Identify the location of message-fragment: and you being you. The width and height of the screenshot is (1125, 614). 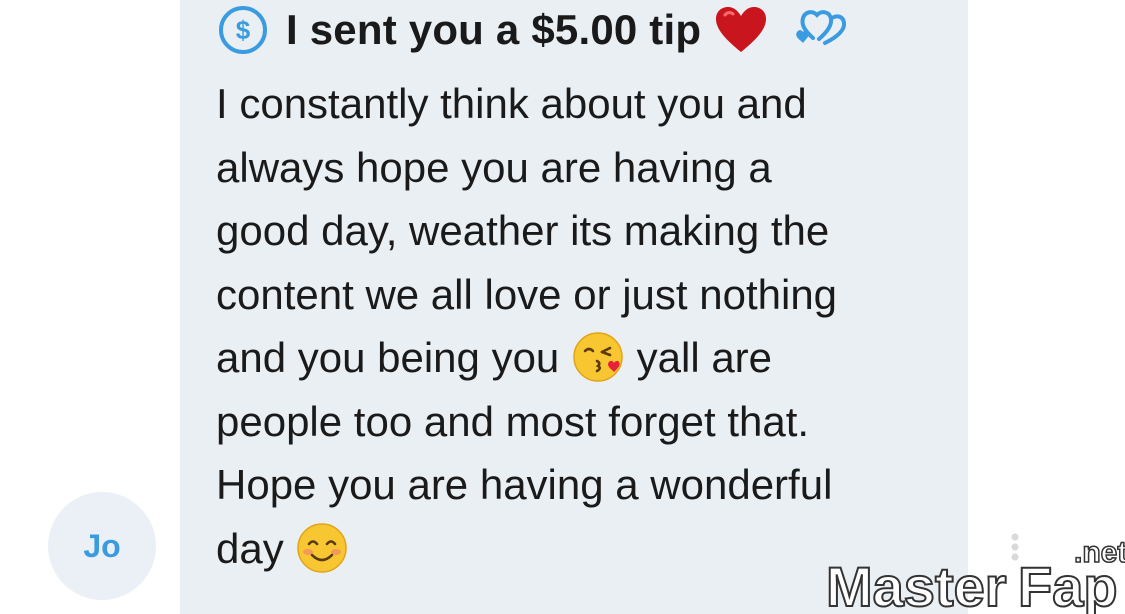
(388, 357).